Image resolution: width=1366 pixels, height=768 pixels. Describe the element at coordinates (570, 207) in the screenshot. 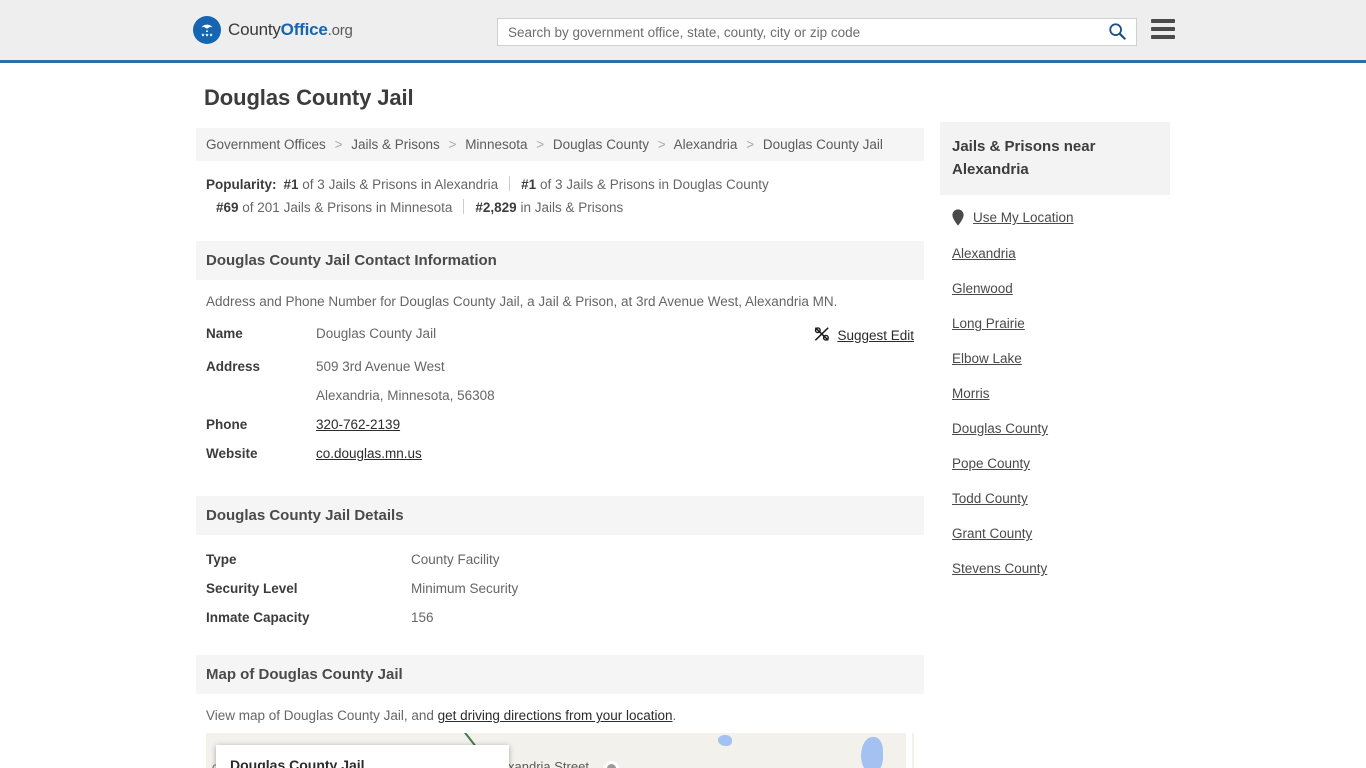

I see `popularity-rank-text: in Jails & Prisons` at that location.